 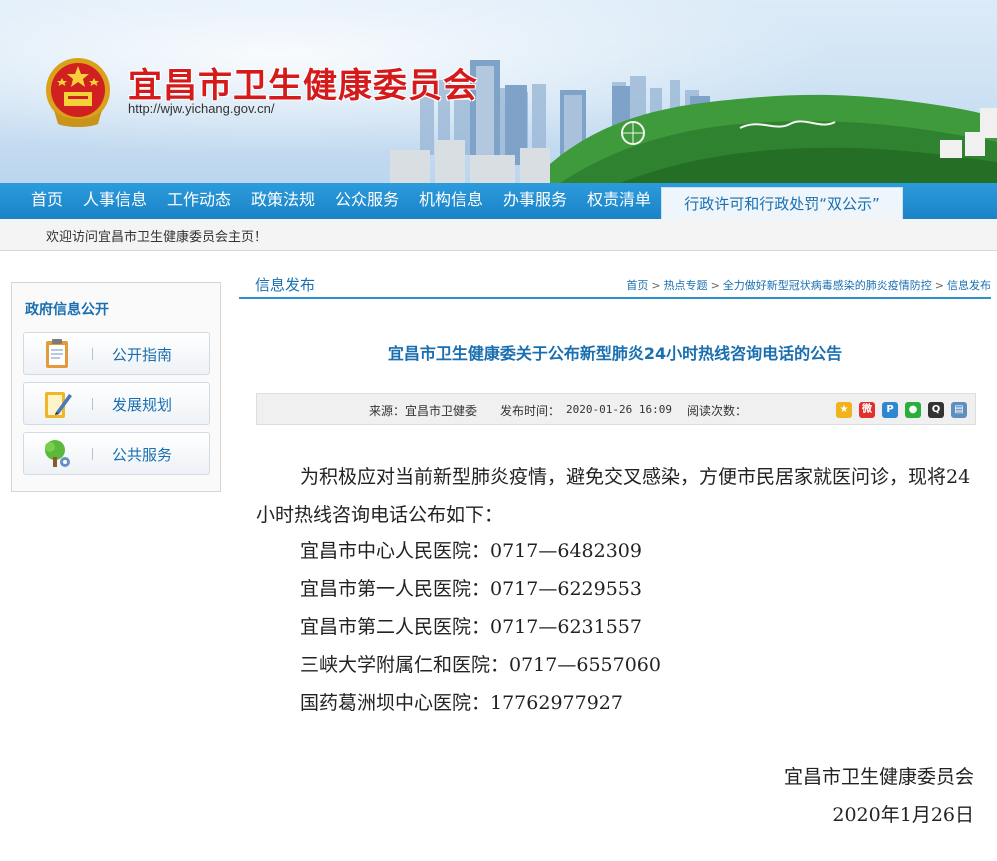 What do you see at coordinates (451, 201) in the screenshot?
I see `nav-item-institutions: 机构信息` at bounding box center [451, 201].